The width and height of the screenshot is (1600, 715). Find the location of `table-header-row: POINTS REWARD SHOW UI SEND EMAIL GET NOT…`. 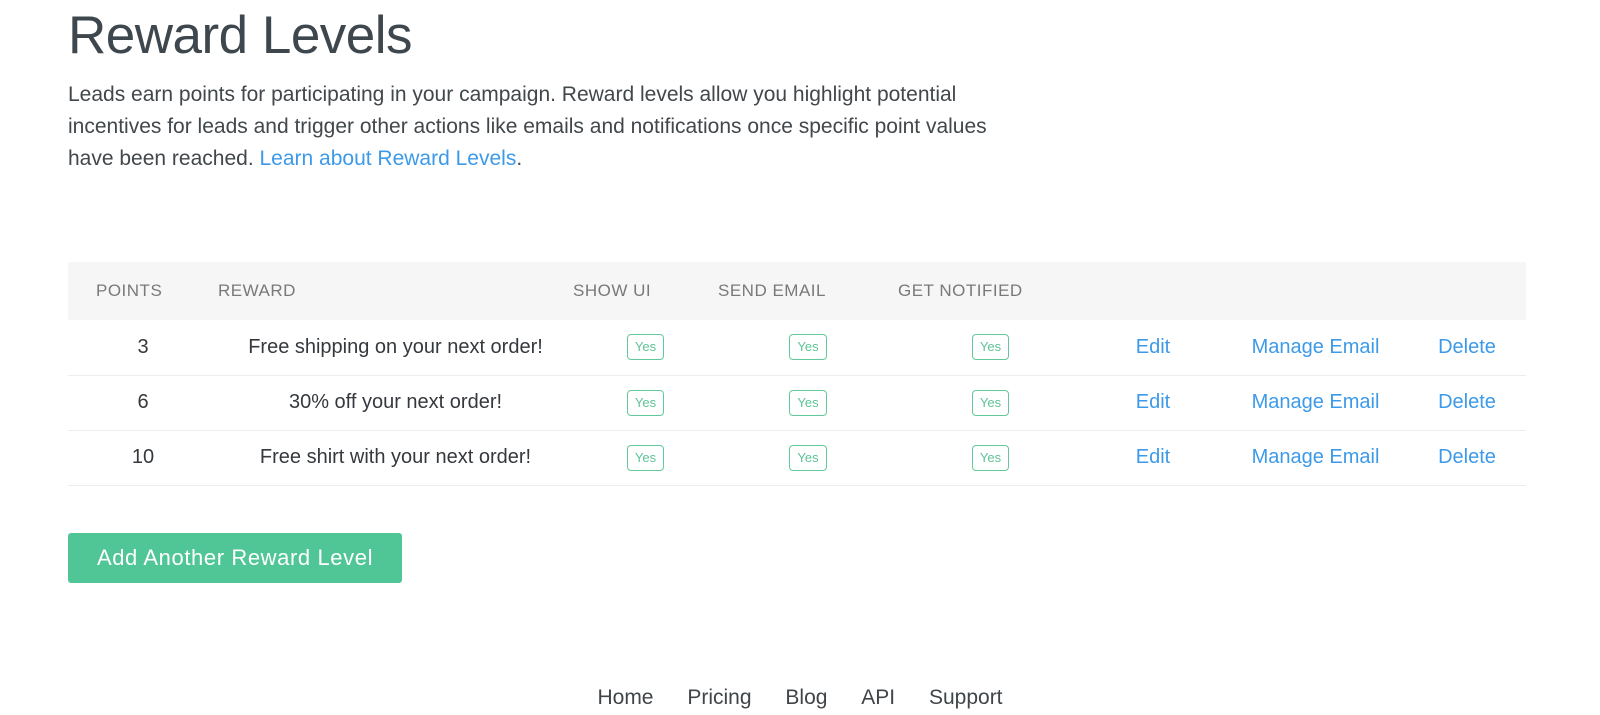

table-header-row: POINTS REWARD SHOW UI SEND EMAIL GET NOT… is located at coordinates (797, 291).